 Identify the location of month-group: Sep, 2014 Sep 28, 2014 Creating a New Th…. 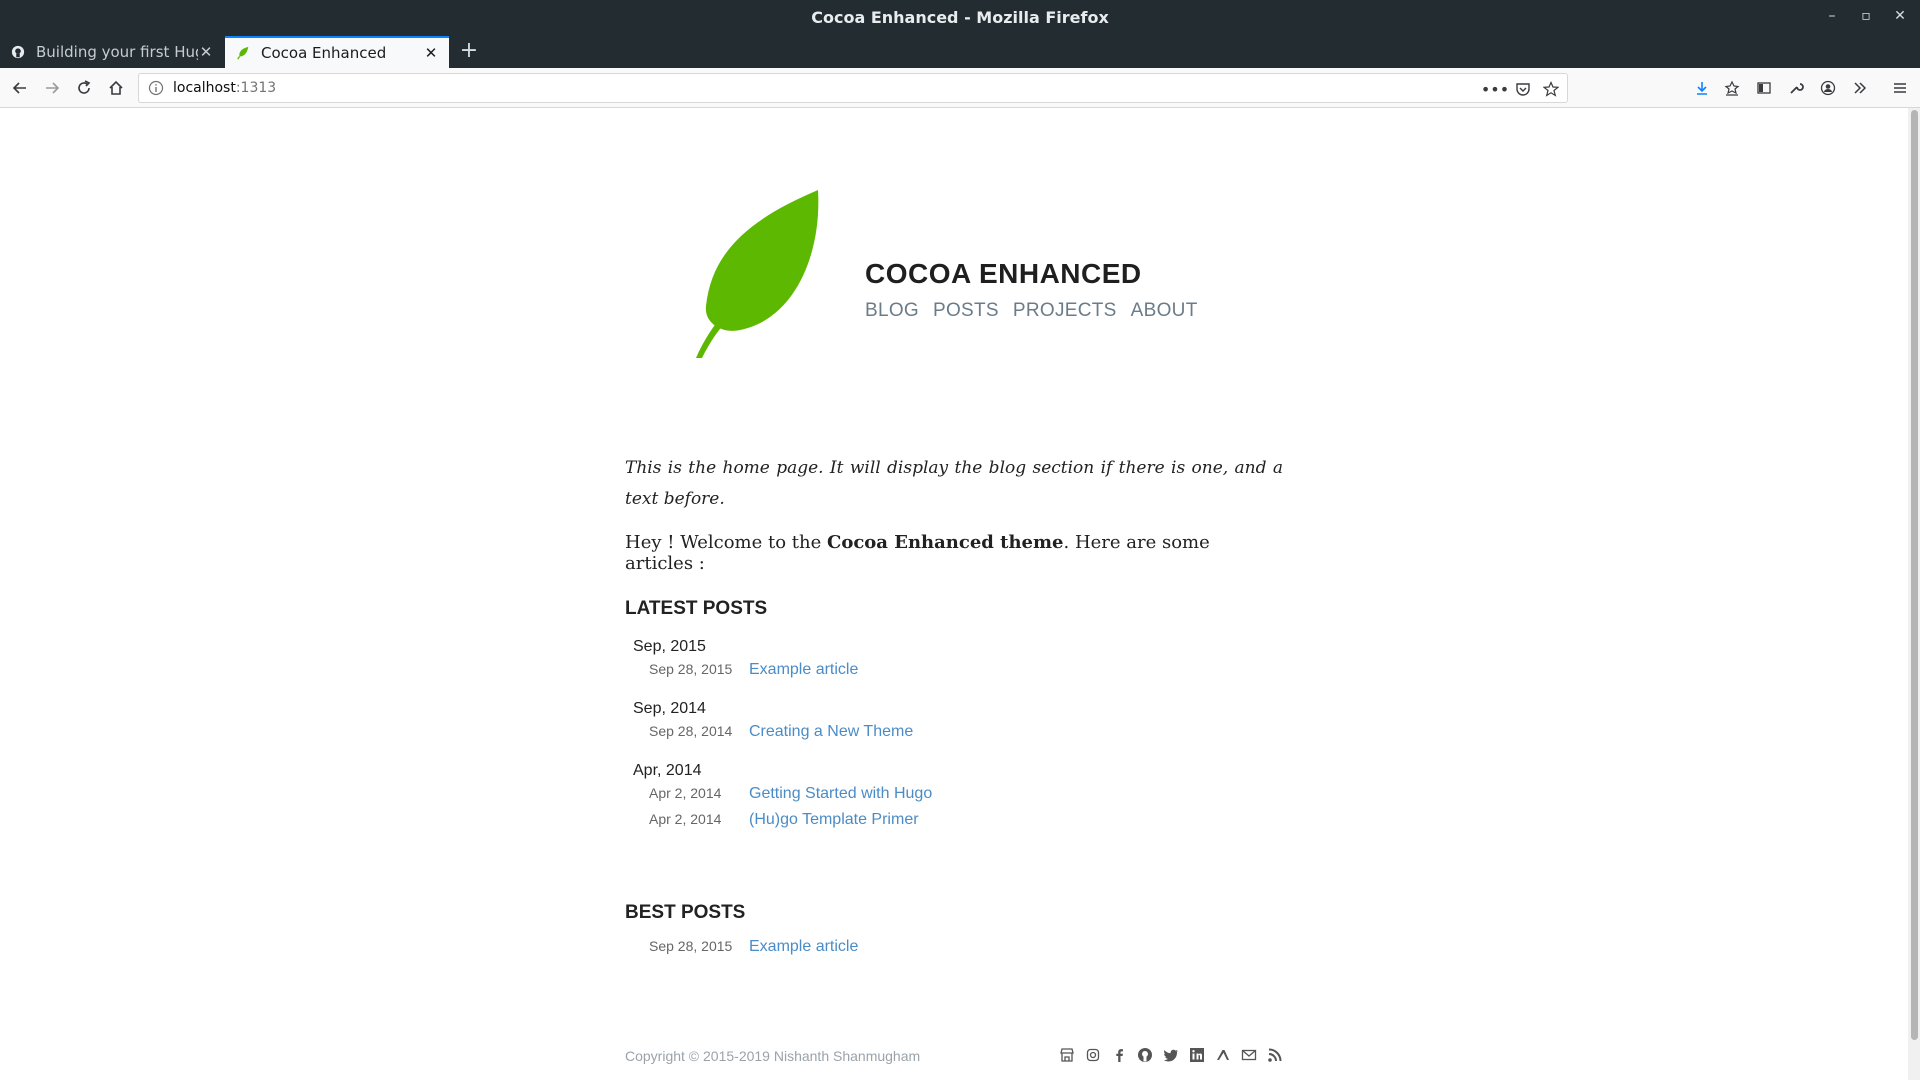
(954, 722).